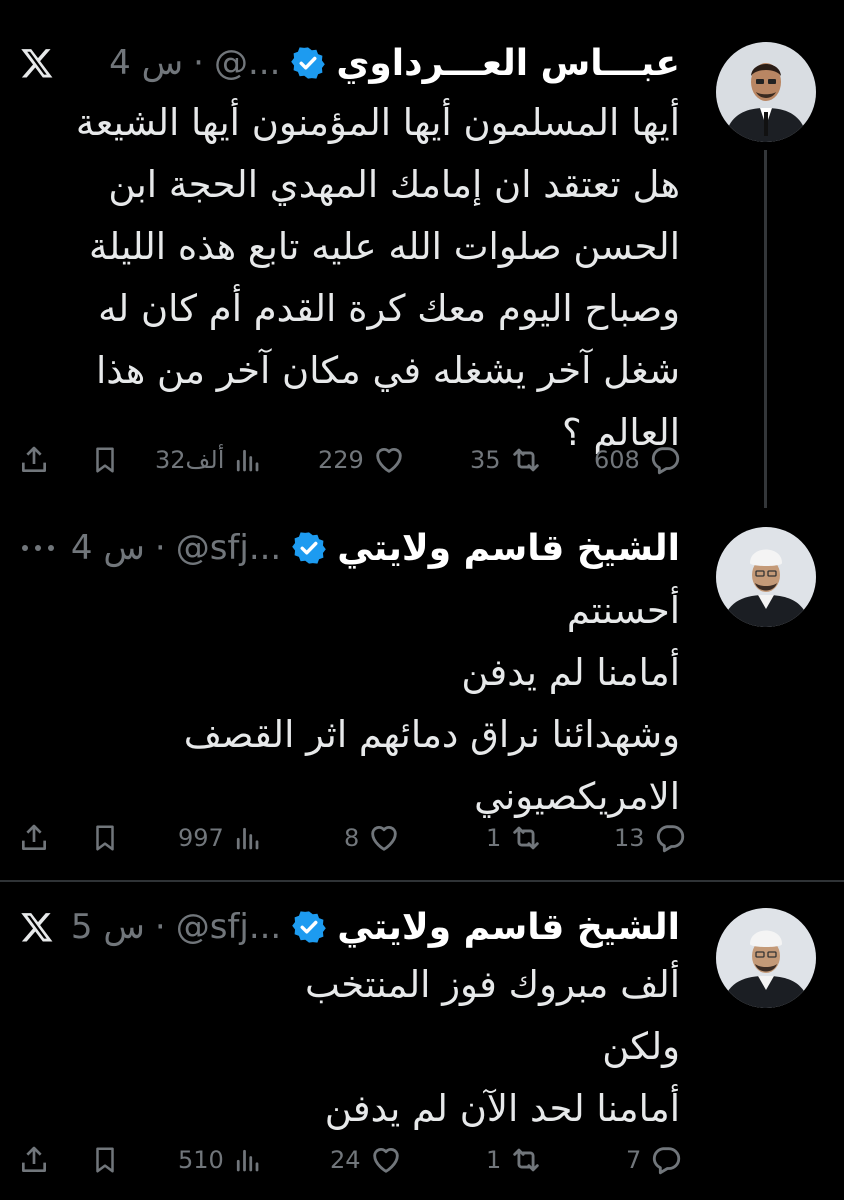 The height and width of the screenshot is (1200, 844). What do you see at coordinates (508, 63) in the screenshot?
I see `display-name: عبـــاس العـــرداوي` at bounding box center [508, 63].